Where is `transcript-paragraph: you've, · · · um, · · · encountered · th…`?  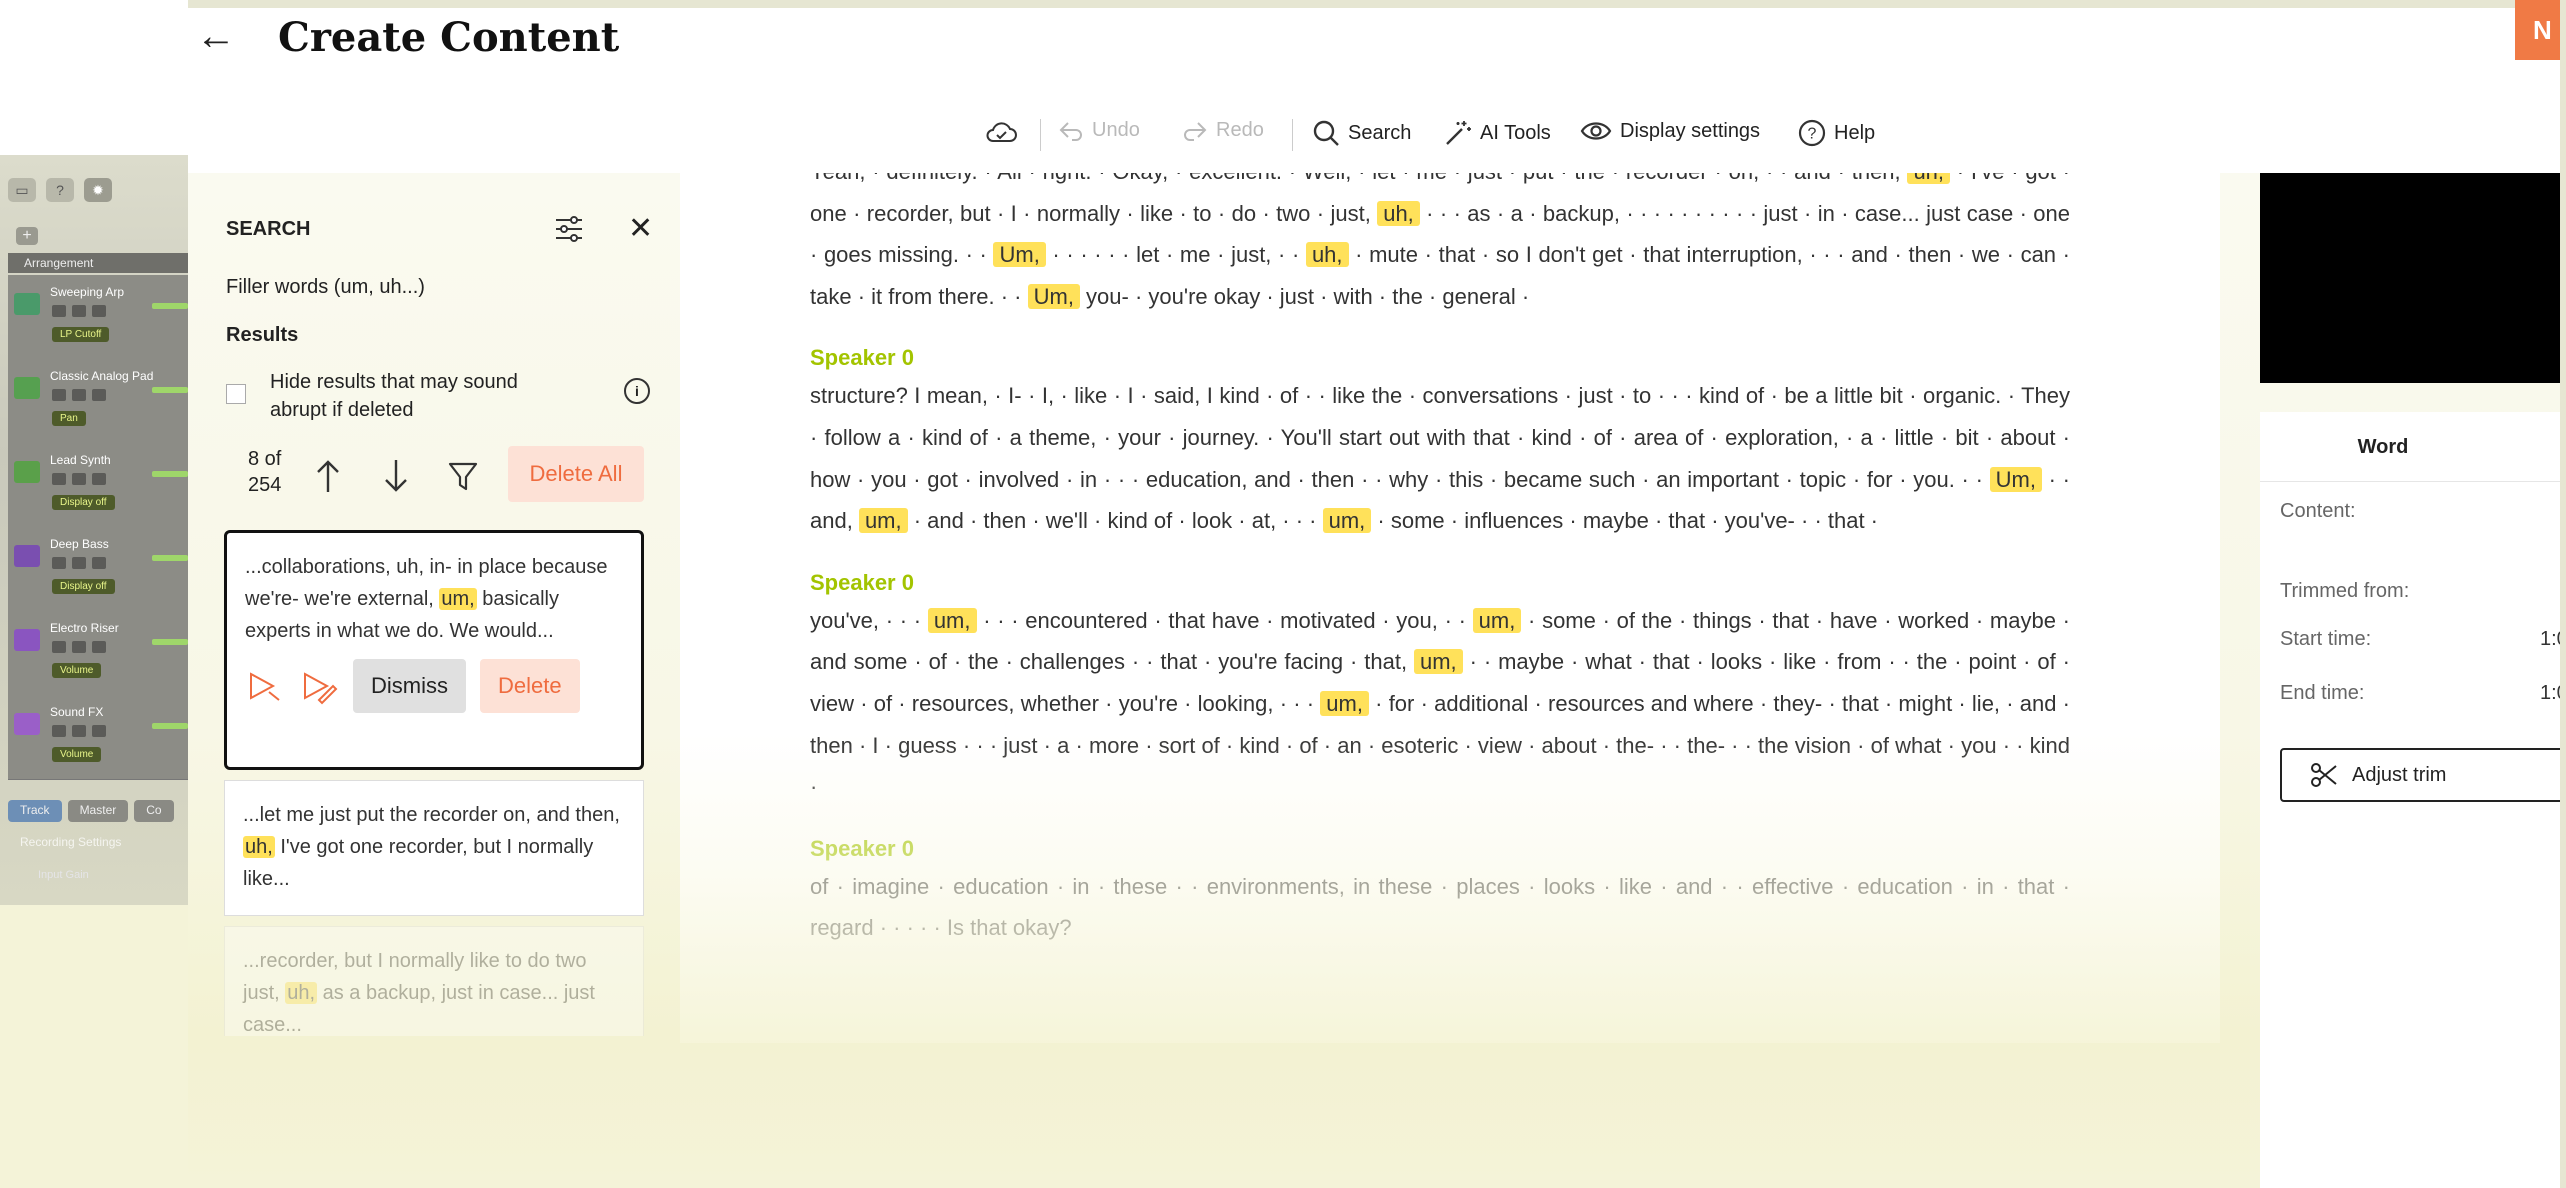 transcript-paragraph: you've, · · · um, · · · encountered · th… is located at coordinates (1440, 704).